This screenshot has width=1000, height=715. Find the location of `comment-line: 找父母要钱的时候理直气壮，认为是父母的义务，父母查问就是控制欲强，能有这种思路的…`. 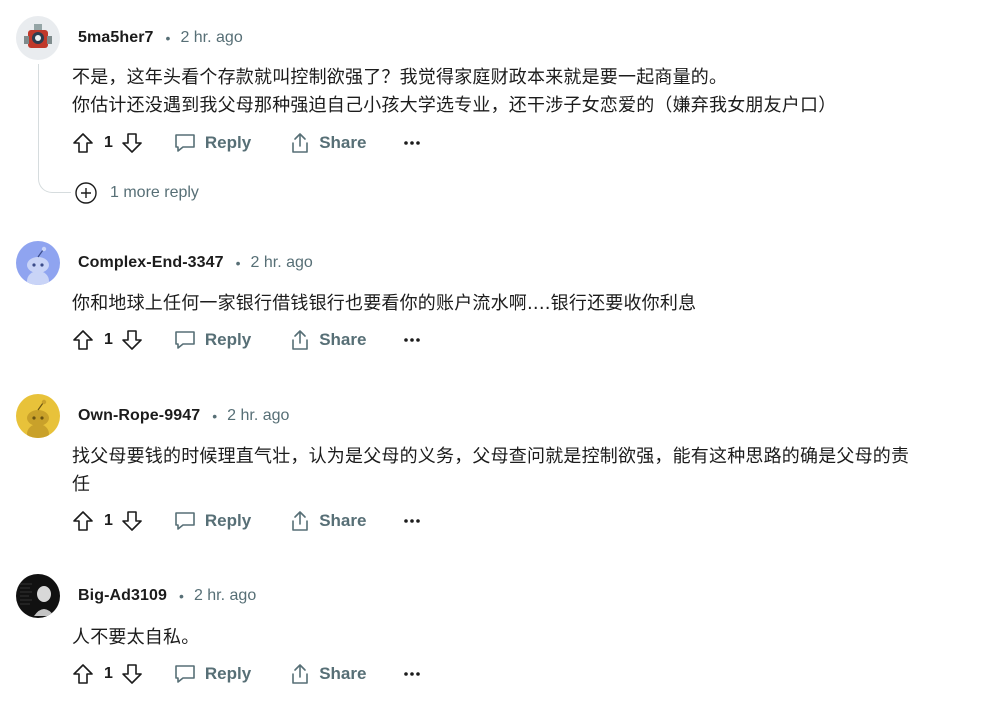

comment-line: 找父母要钱的时候理直气壮，认为是父母的义务，父母查问就是控制欲强，能有这种思路的… is located at coordinates (491, 456).